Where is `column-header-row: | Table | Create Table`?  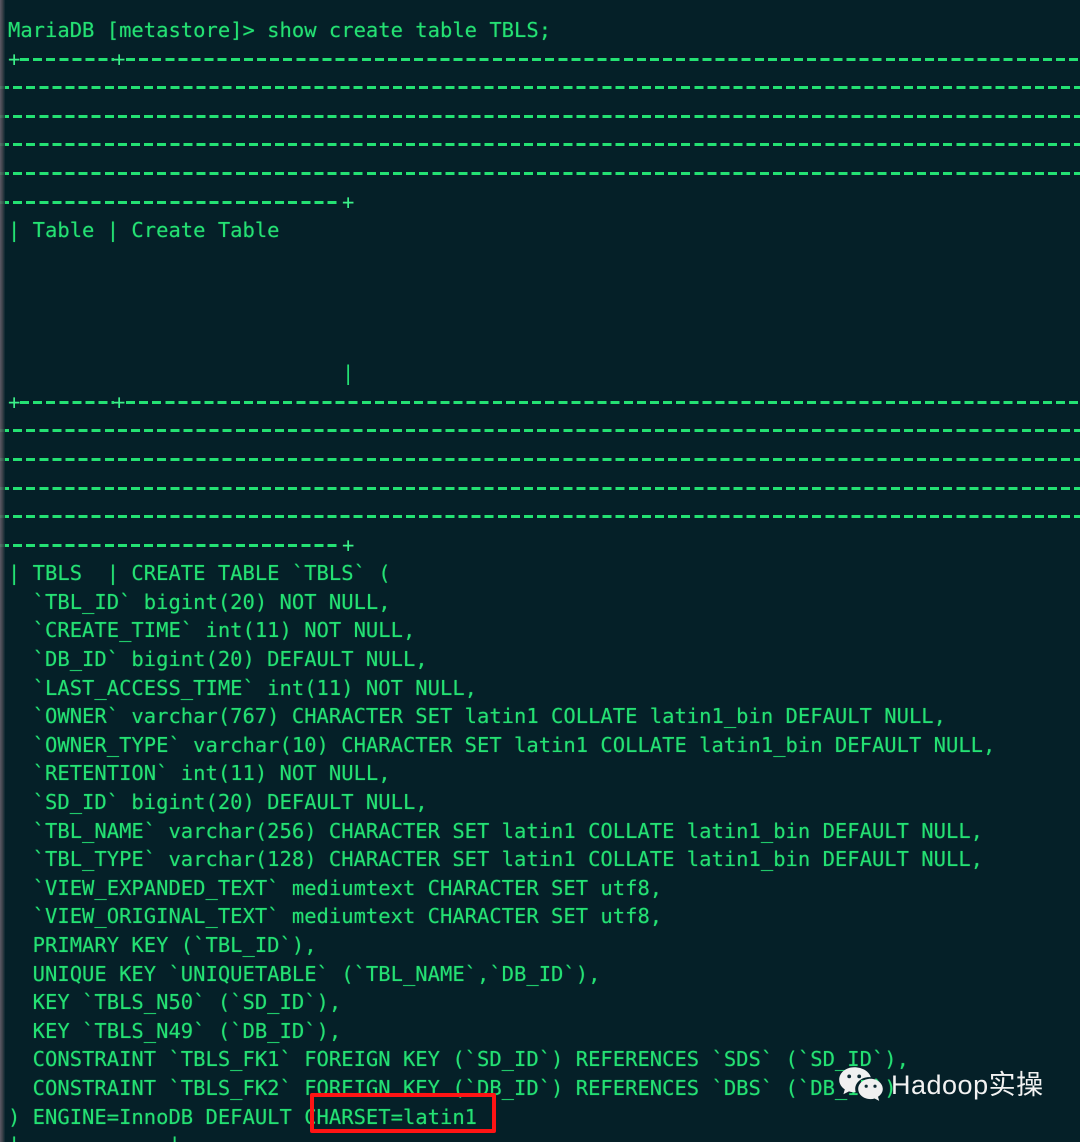
column-header-row: | Table | Create Table is located at coordinates (144, 230).